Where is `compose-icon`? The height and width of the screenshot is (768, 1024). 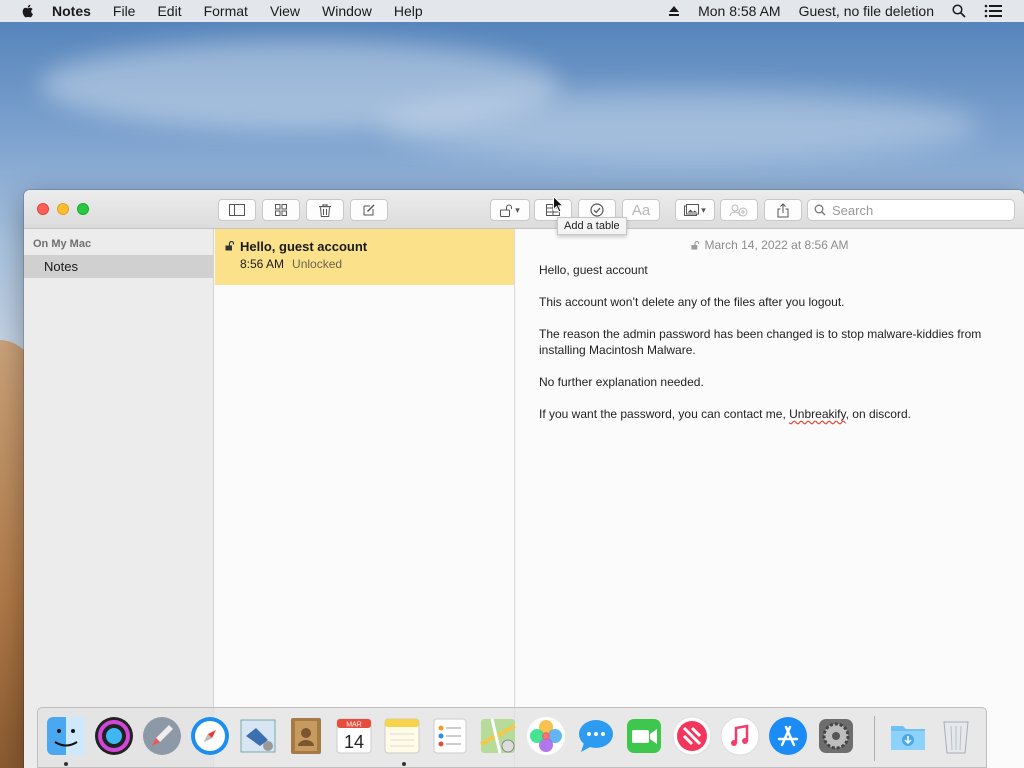 compose-icon is located at coordinates (369, 210).